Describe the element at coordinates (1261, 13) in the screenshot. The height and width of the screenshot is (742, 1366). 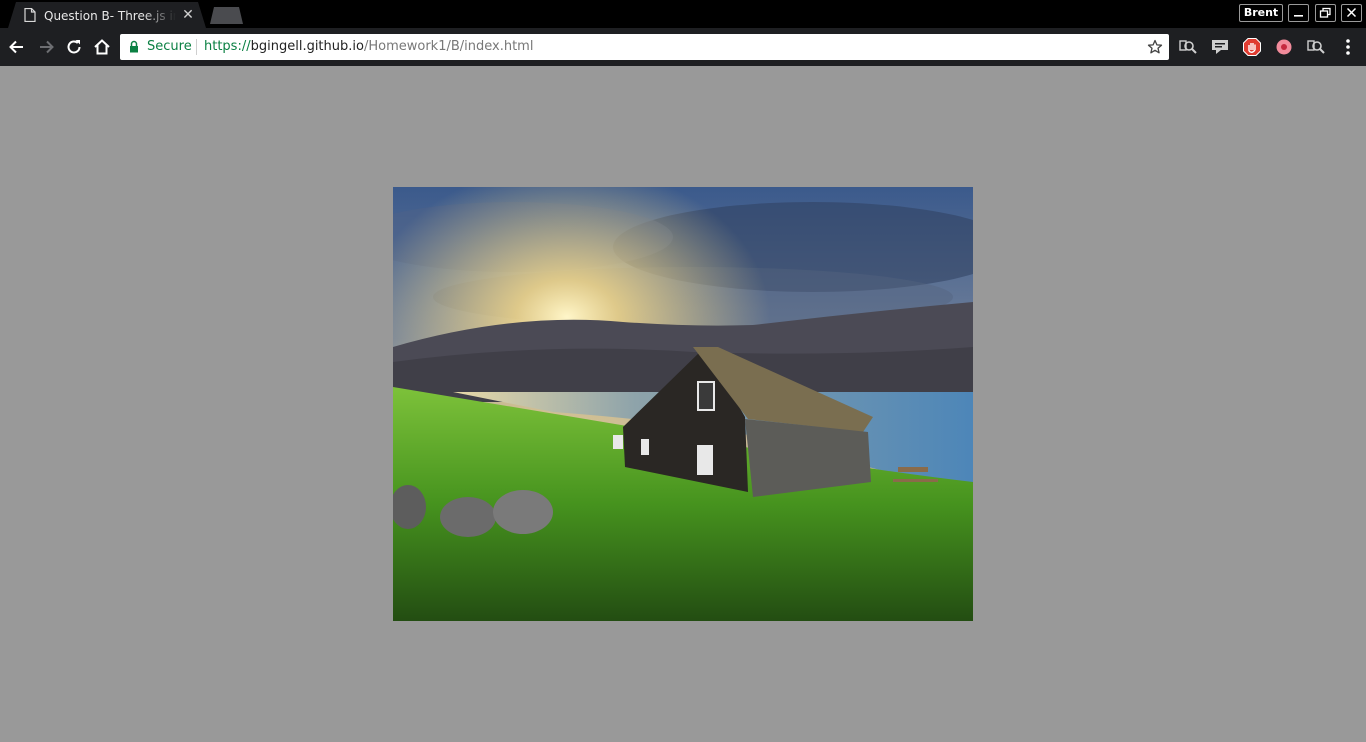
I see `profile-button: Brent` at that location.